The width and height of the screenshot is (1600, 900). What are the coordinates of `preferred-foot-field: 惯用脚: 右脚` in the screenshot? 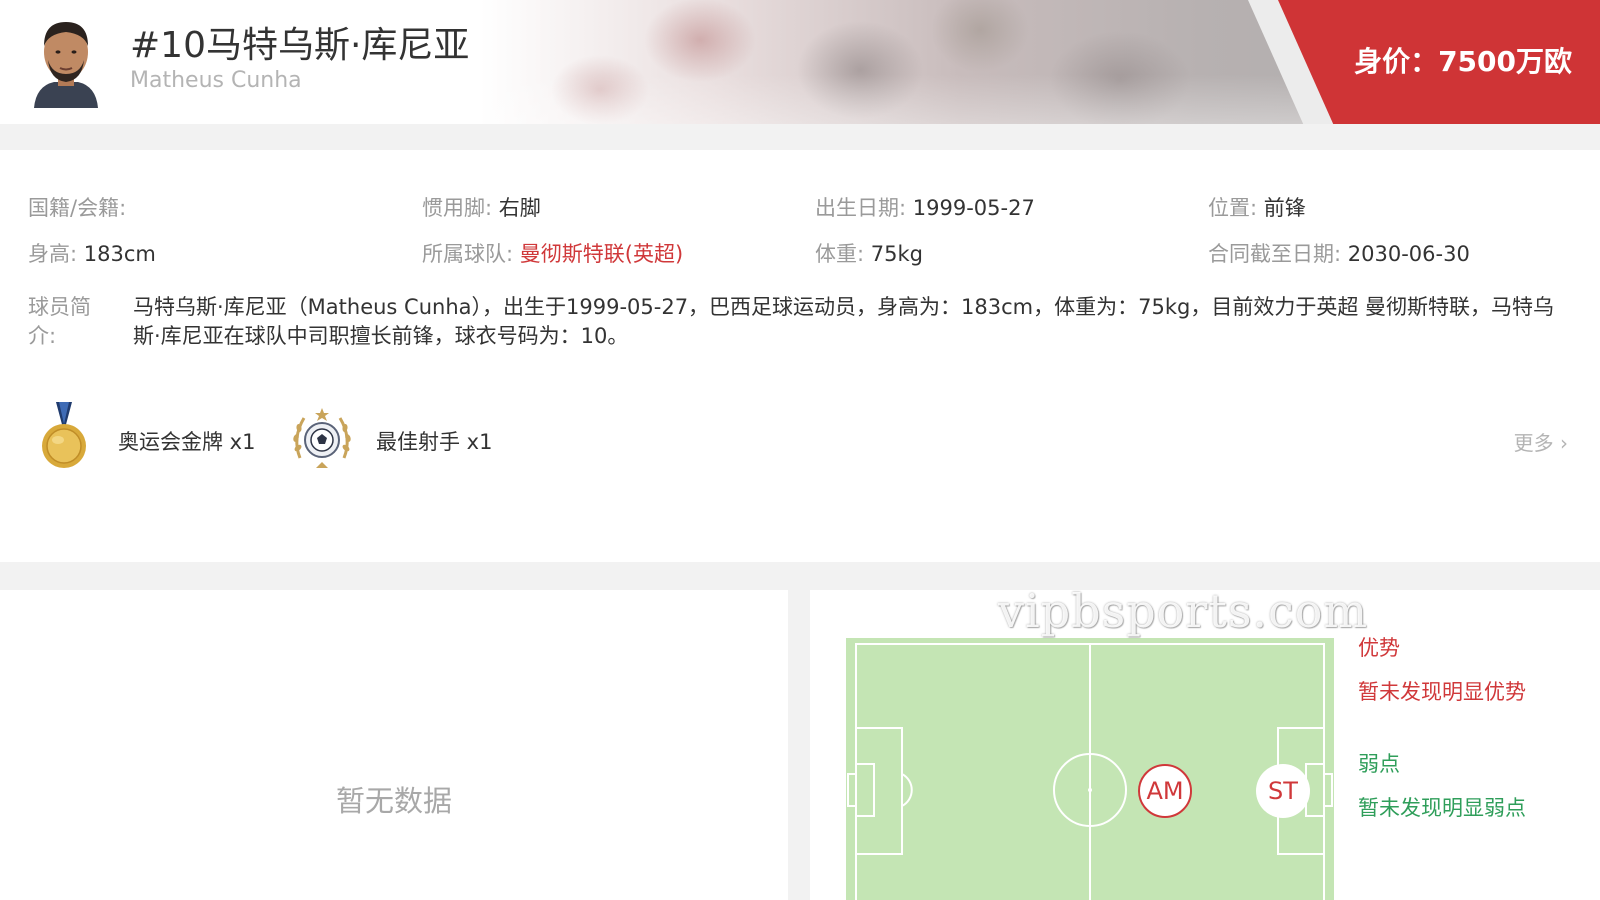 It's located at (481, 207).